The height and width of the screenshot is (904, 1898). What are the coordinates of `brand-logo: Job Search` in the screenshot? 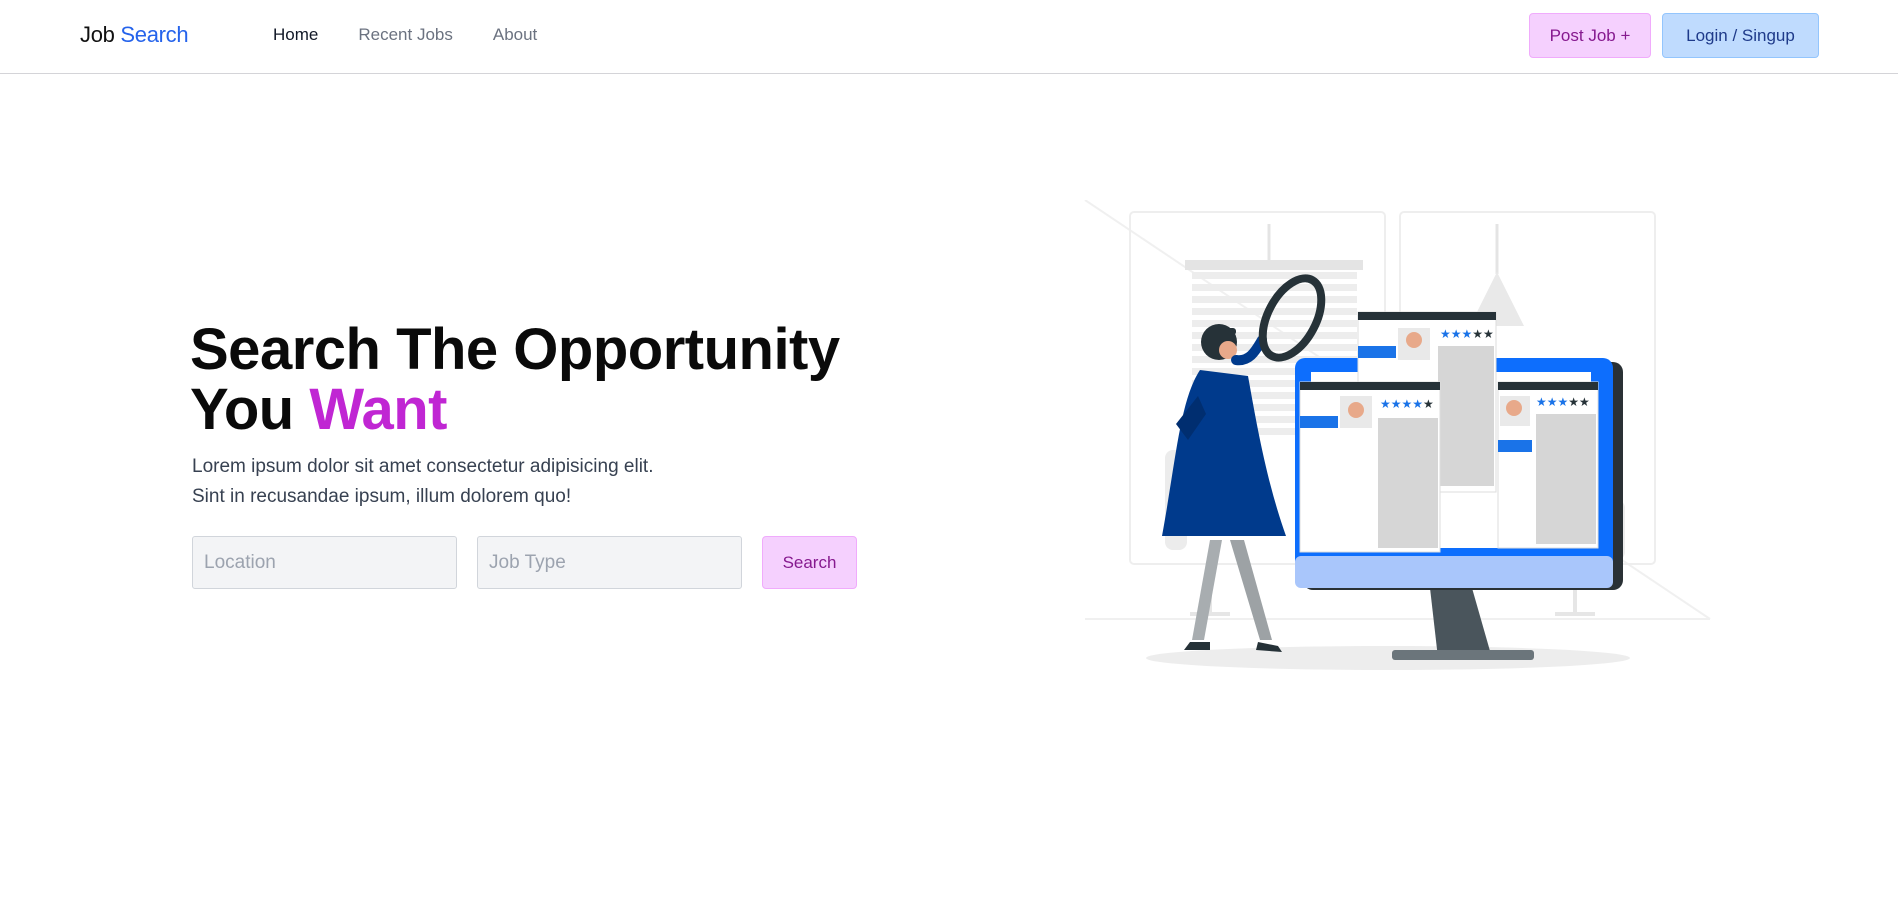 It's located at (134, 35).